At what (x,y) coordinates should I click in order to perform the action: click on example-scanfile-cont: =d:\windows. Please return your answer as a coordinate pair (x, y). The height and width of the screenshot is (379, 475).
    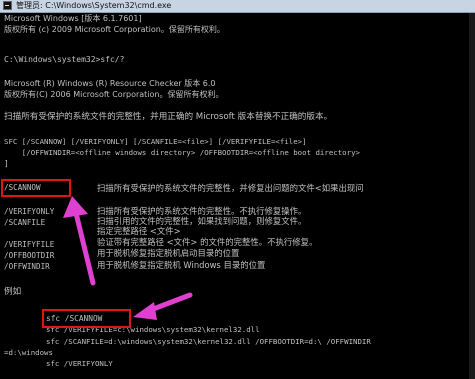
    Looking at the image, I should click on (28, 352).